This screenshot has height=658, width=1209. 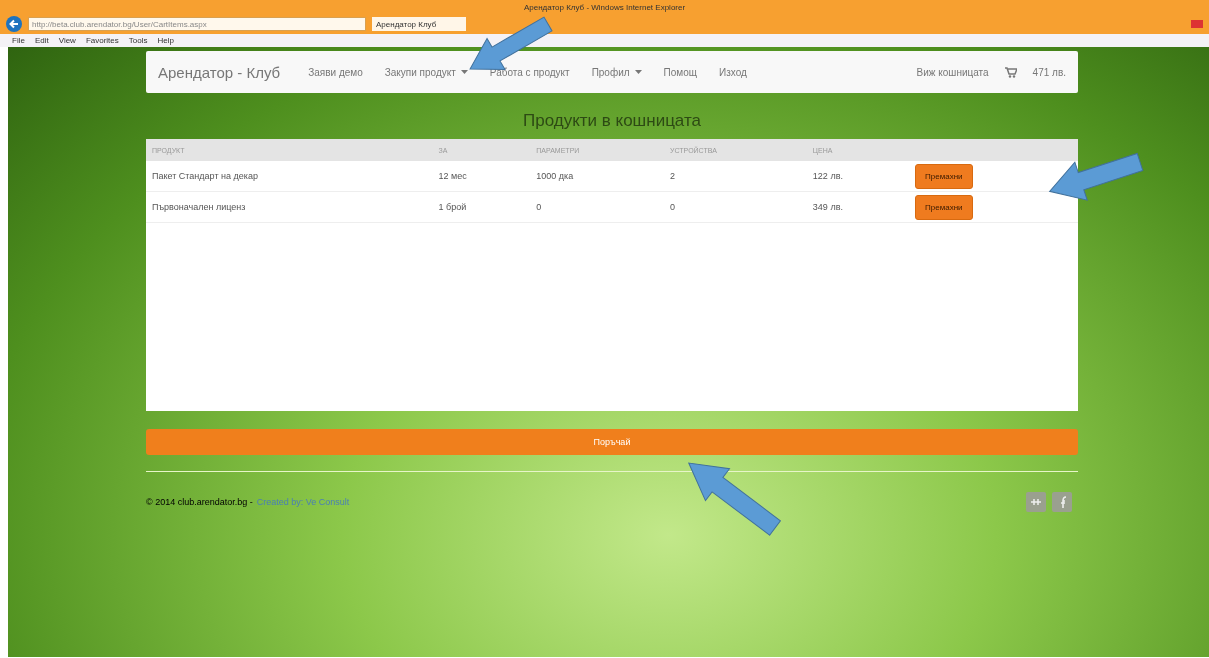 I want to click on table-cell: Пакет Стандарт на декар, so click(x=289, y=176).